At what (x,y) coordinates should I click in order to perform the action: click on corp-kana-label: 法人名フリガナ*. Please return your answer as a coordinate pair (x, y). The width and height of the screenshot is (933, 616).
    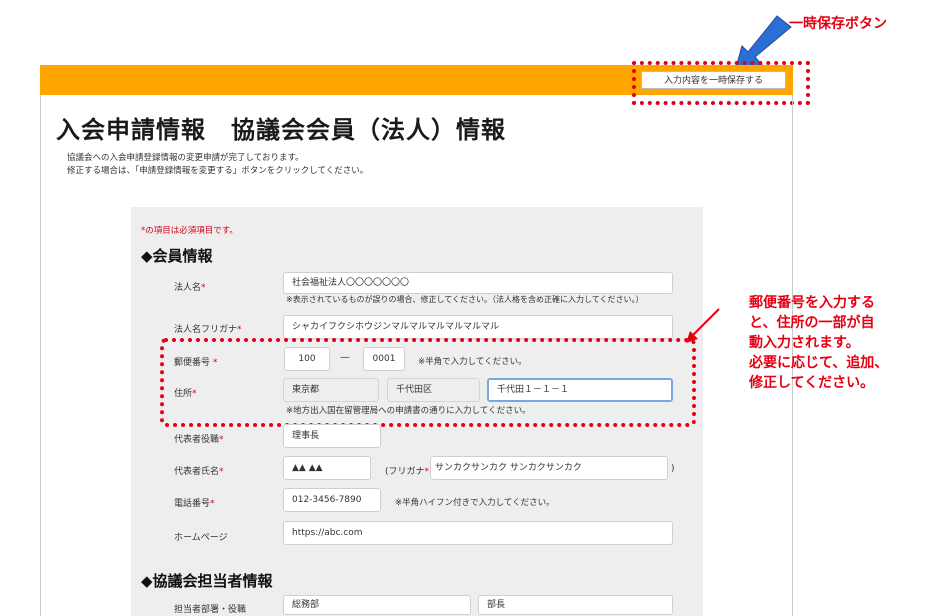
    Looking at the image, I should click on (208, 330).